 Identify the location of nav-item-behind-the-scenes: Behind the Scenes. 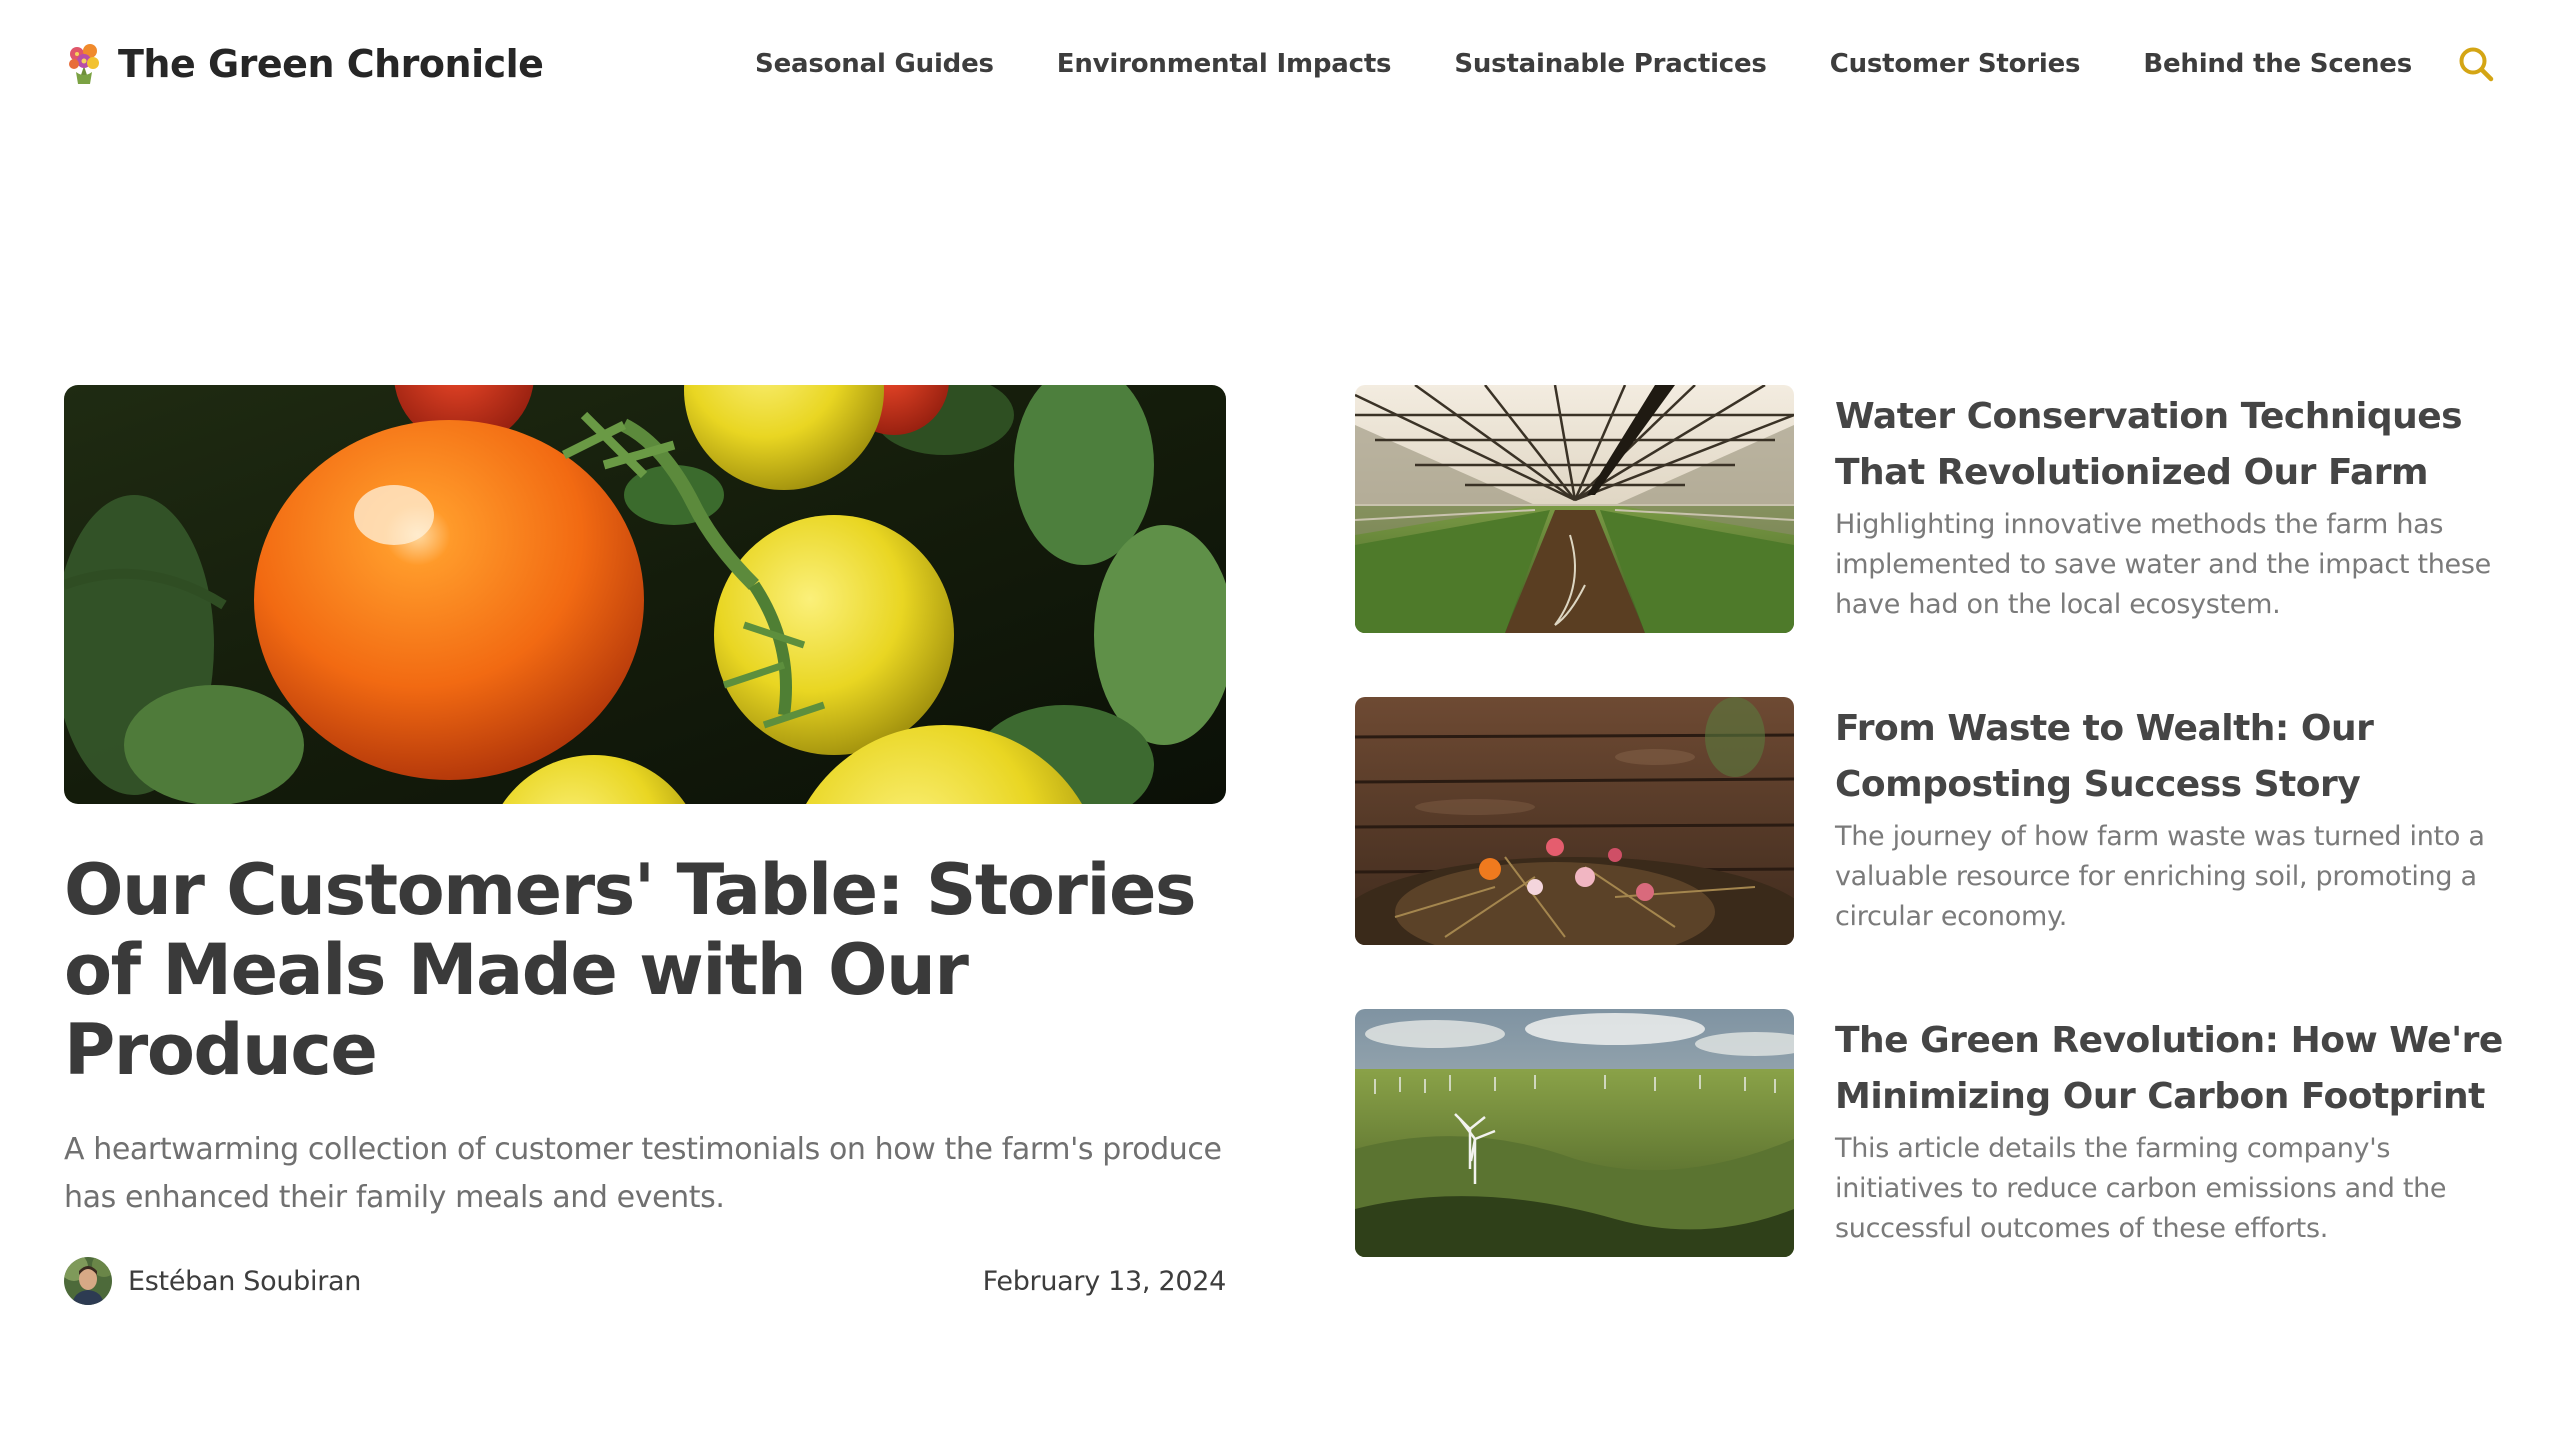
(2277, 64).